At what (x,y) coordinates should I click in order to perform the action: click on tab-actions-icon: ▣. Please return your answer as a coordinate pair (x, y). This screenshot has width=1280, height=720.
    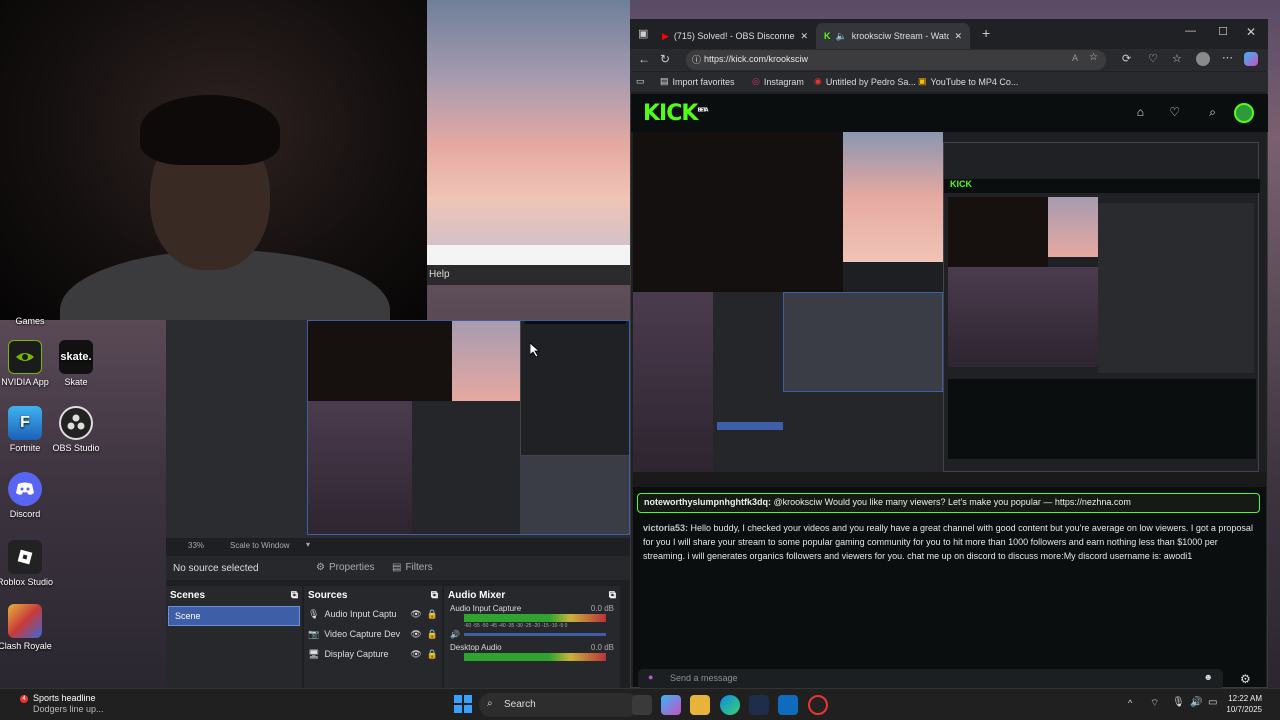
    Looking at the image, I should click on (643, 33).